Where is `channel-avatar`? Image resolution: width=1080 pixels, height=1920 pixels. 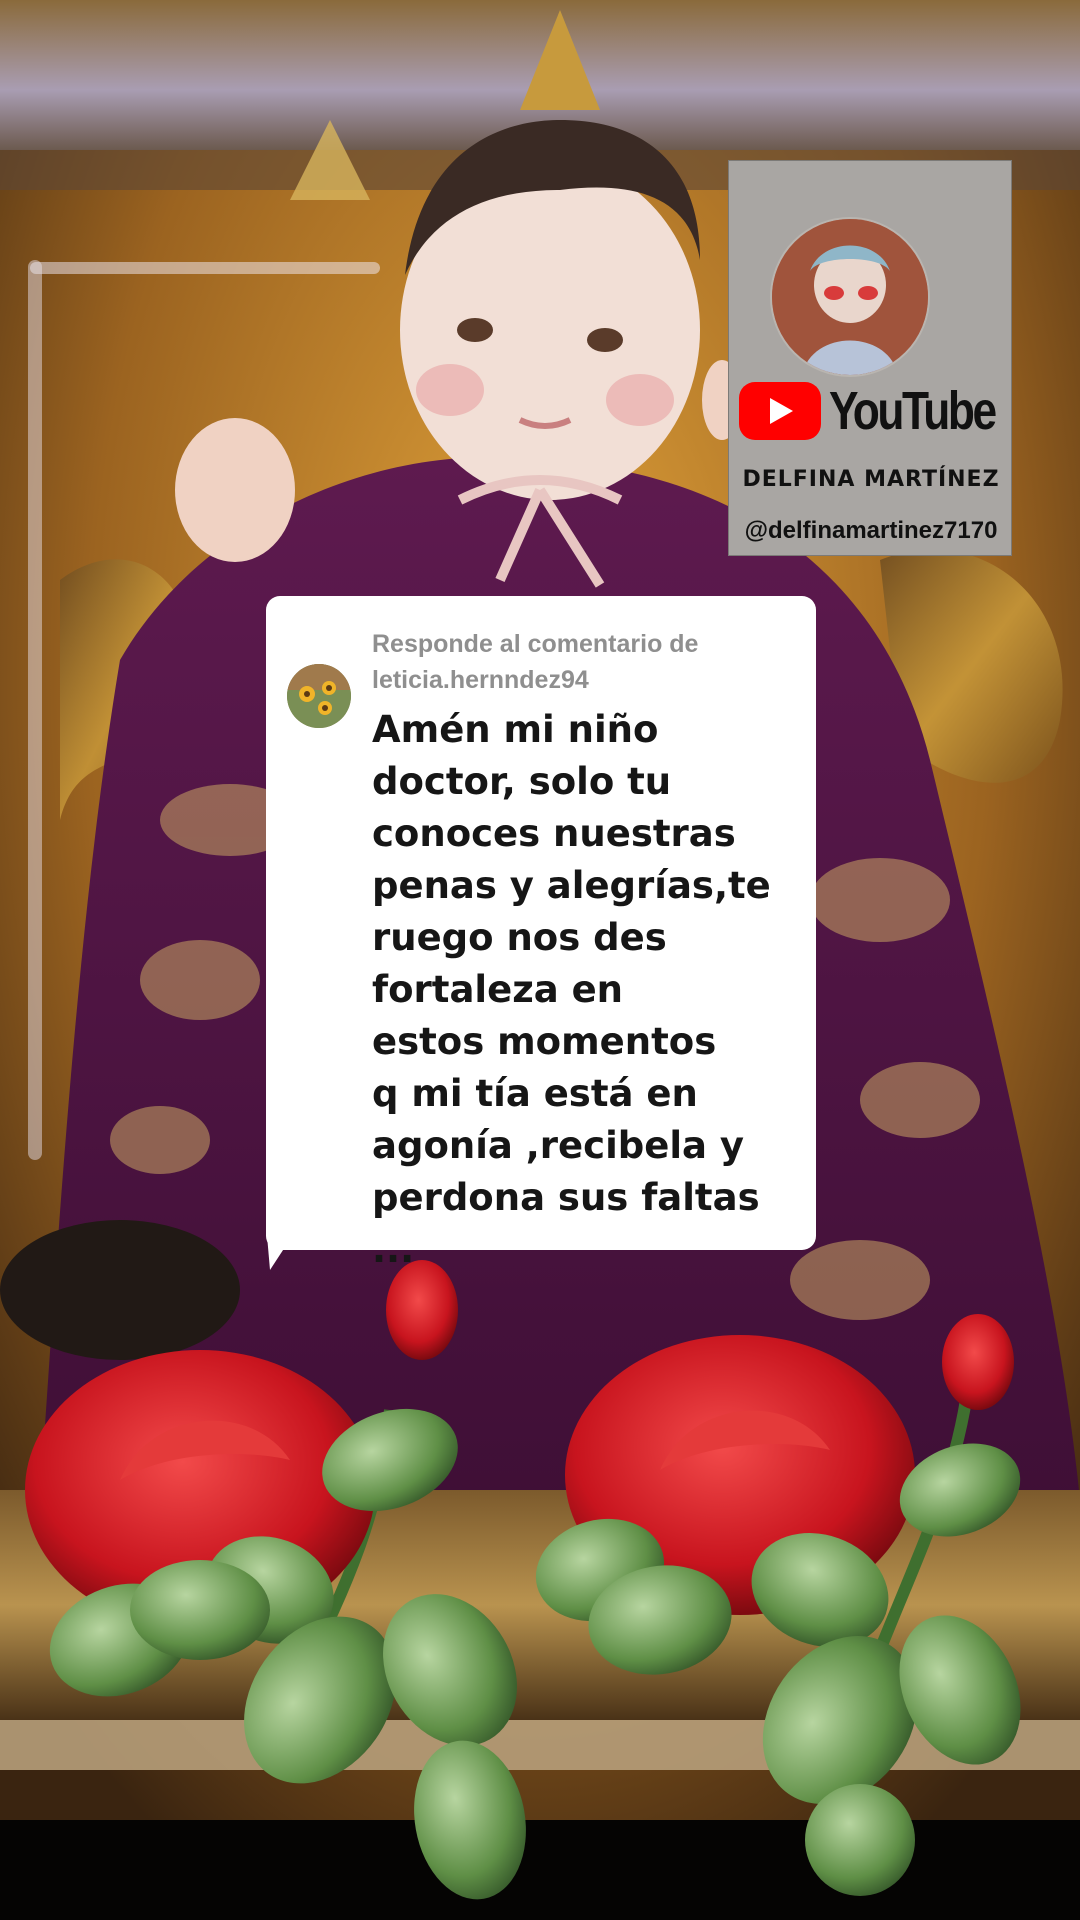 channel-avatar is located at coordinates (850, 297).